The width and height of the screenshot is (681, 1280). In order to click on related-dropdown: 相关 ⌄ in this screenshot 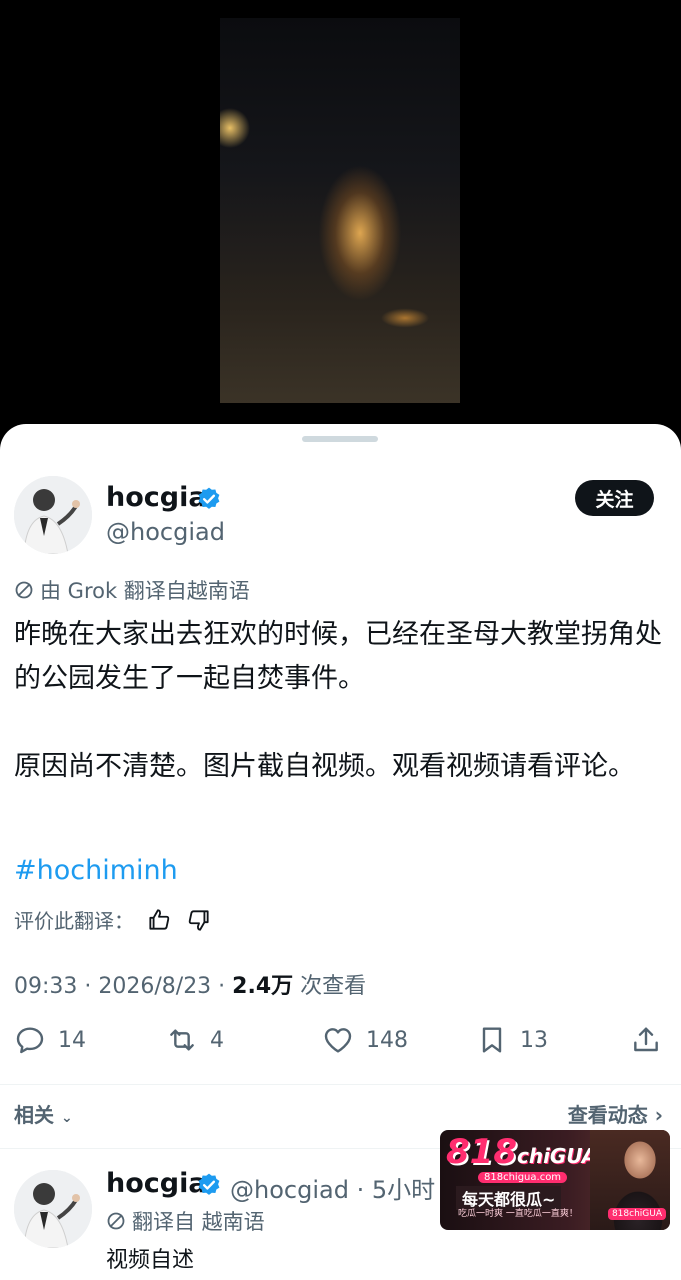, I will do `click(43, 1113)`.